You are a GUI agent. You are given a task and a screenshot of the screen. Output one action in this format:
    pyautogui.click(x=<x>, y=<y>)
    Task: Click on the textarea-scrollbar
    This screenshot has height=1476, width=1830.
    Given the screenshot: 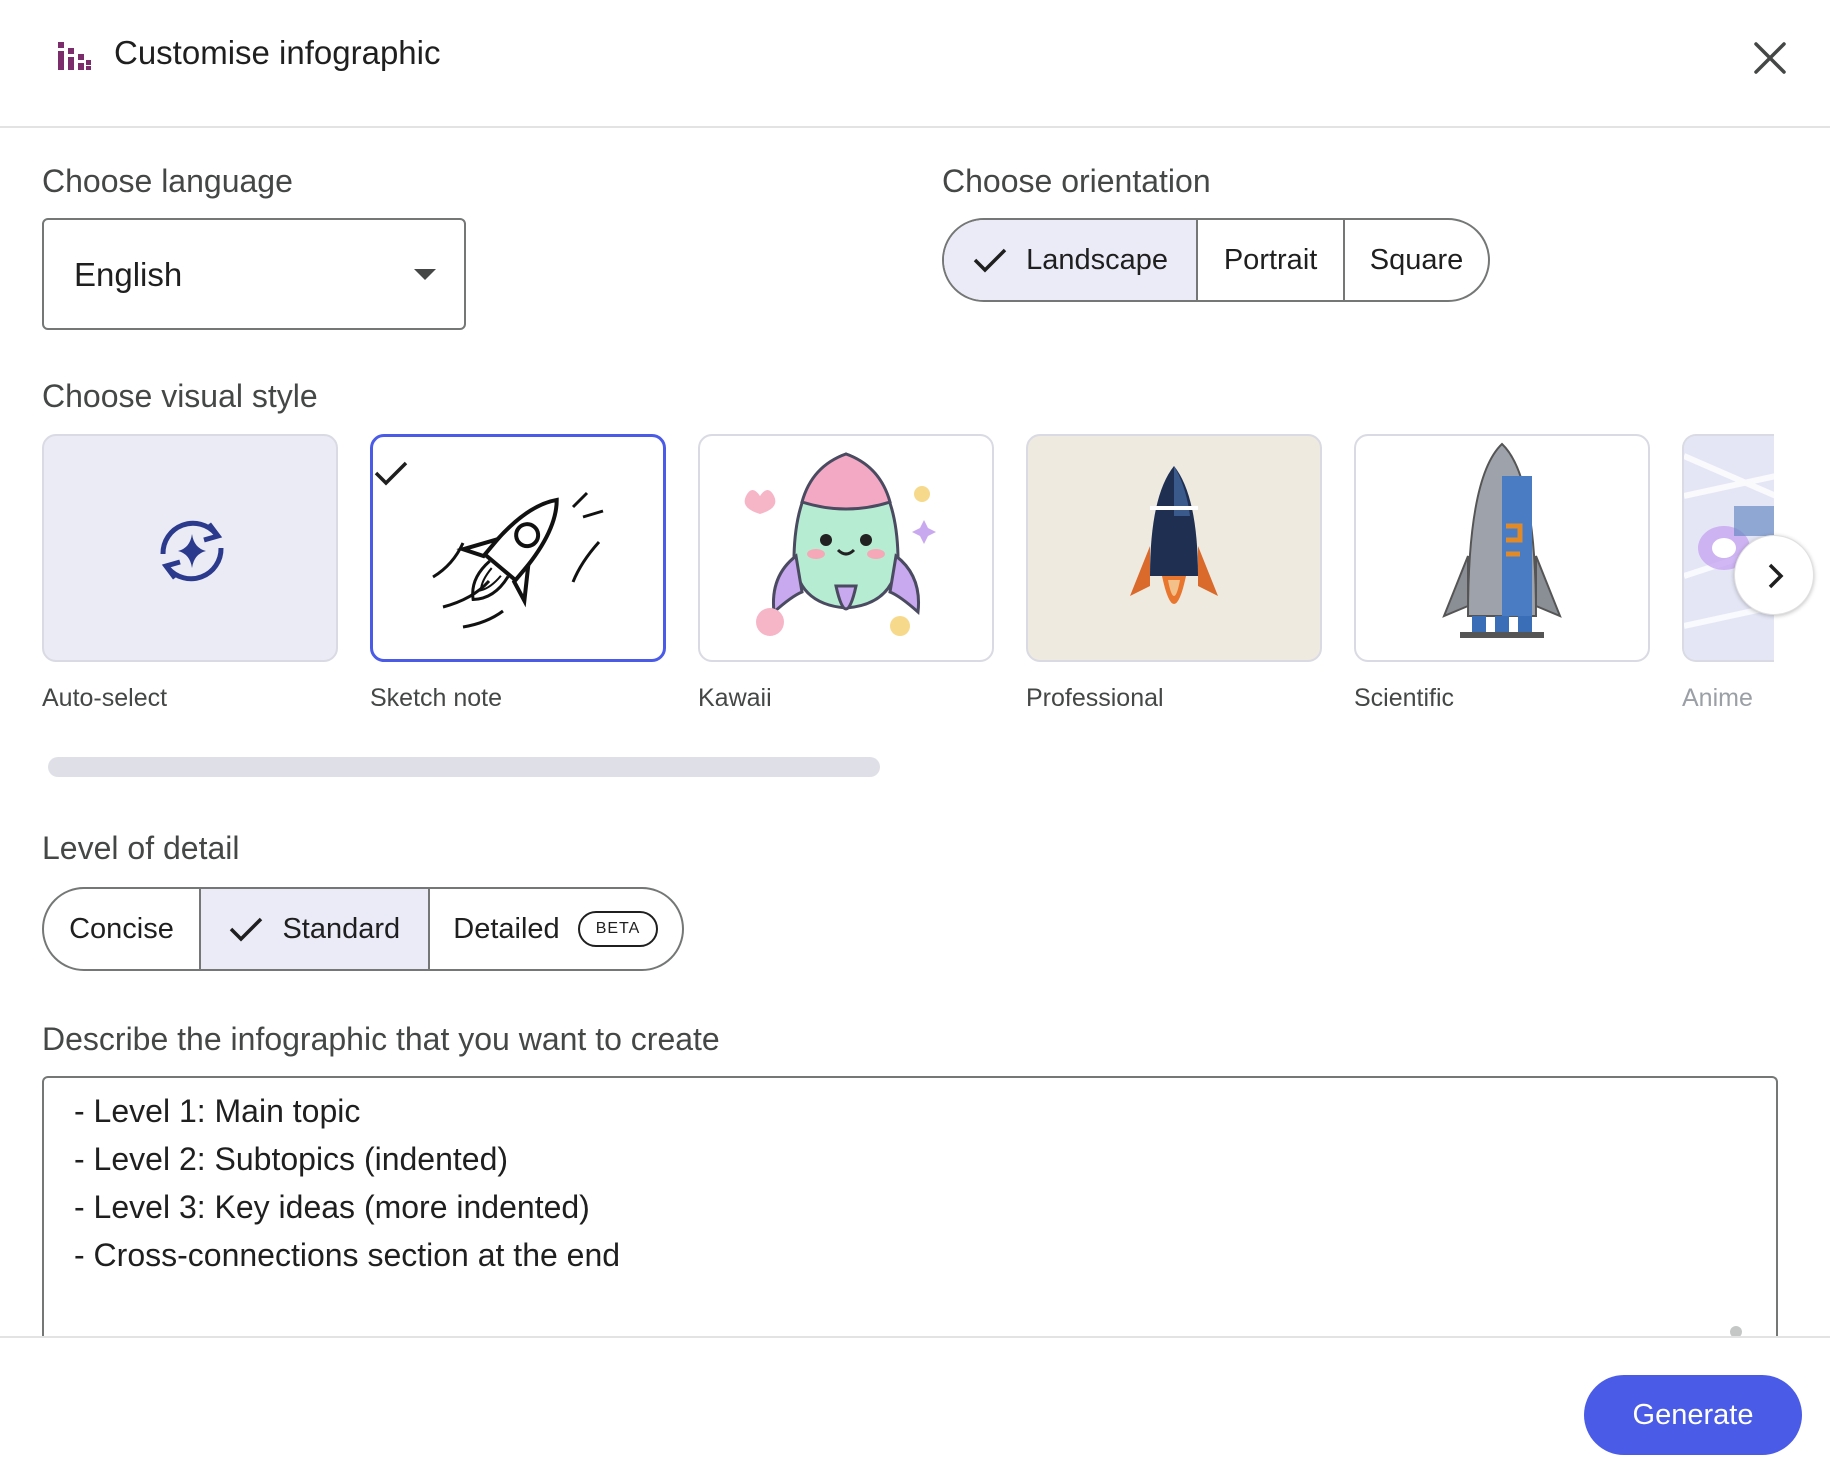 What is the action you would take?
    pyautogui.click(x=1736, y=1331)
    